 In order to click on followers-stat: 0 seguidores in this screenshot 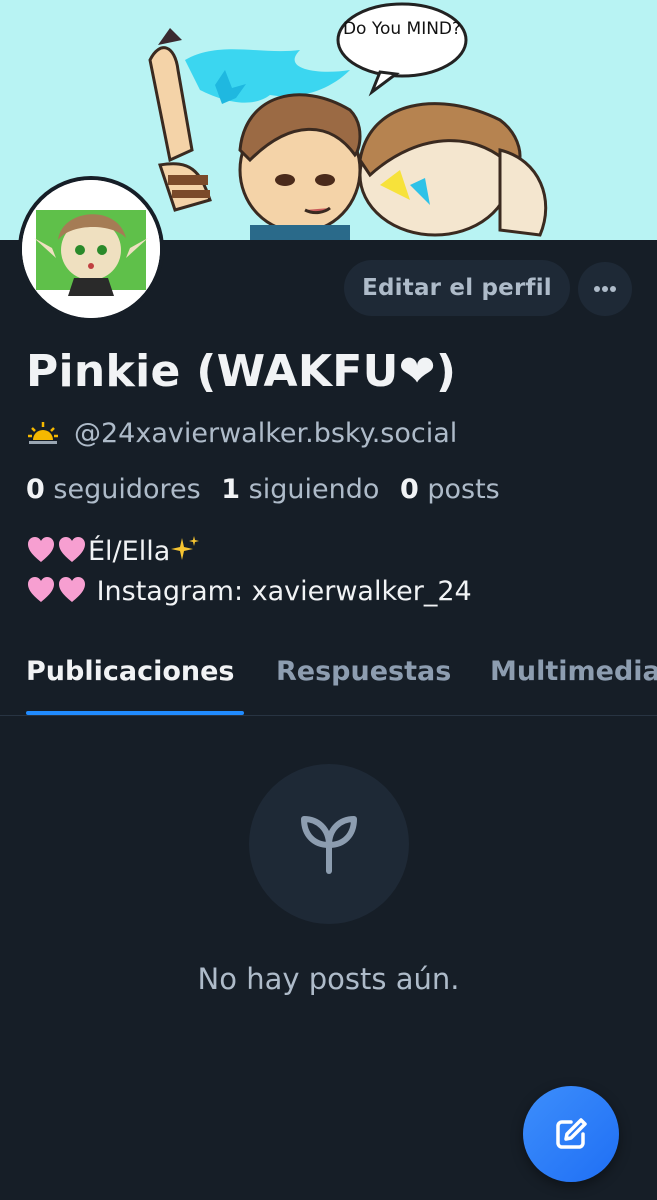, I will do `click(113, 489)`.